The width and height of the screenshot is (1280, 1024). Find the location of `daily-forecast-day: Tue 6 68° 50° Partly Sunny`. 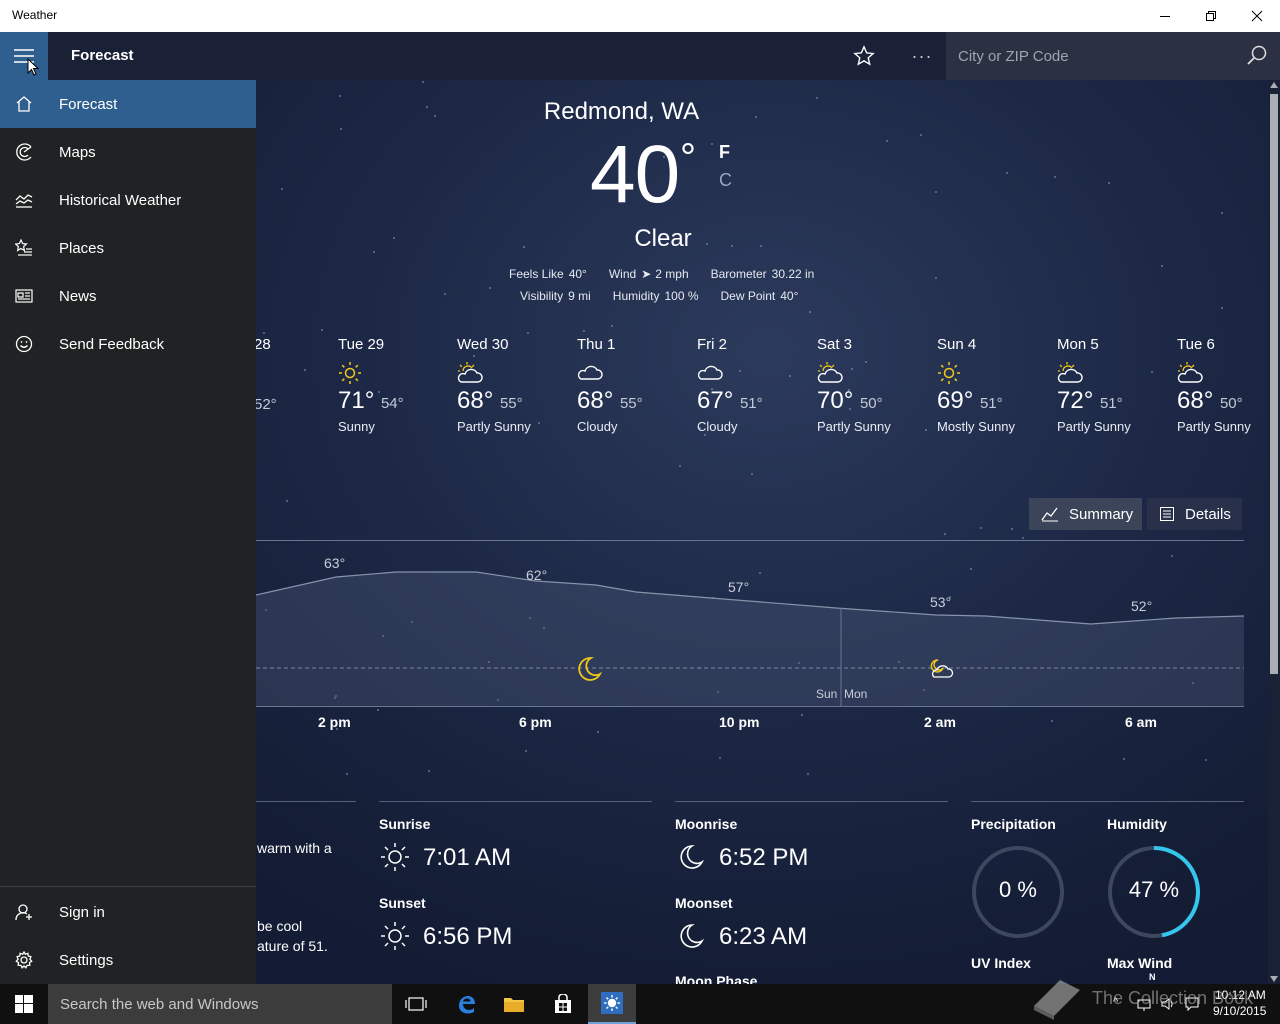

daily-forecast-day: Tue 6 68° 50° Partly Sunny is located at coordinates (1228, 385).